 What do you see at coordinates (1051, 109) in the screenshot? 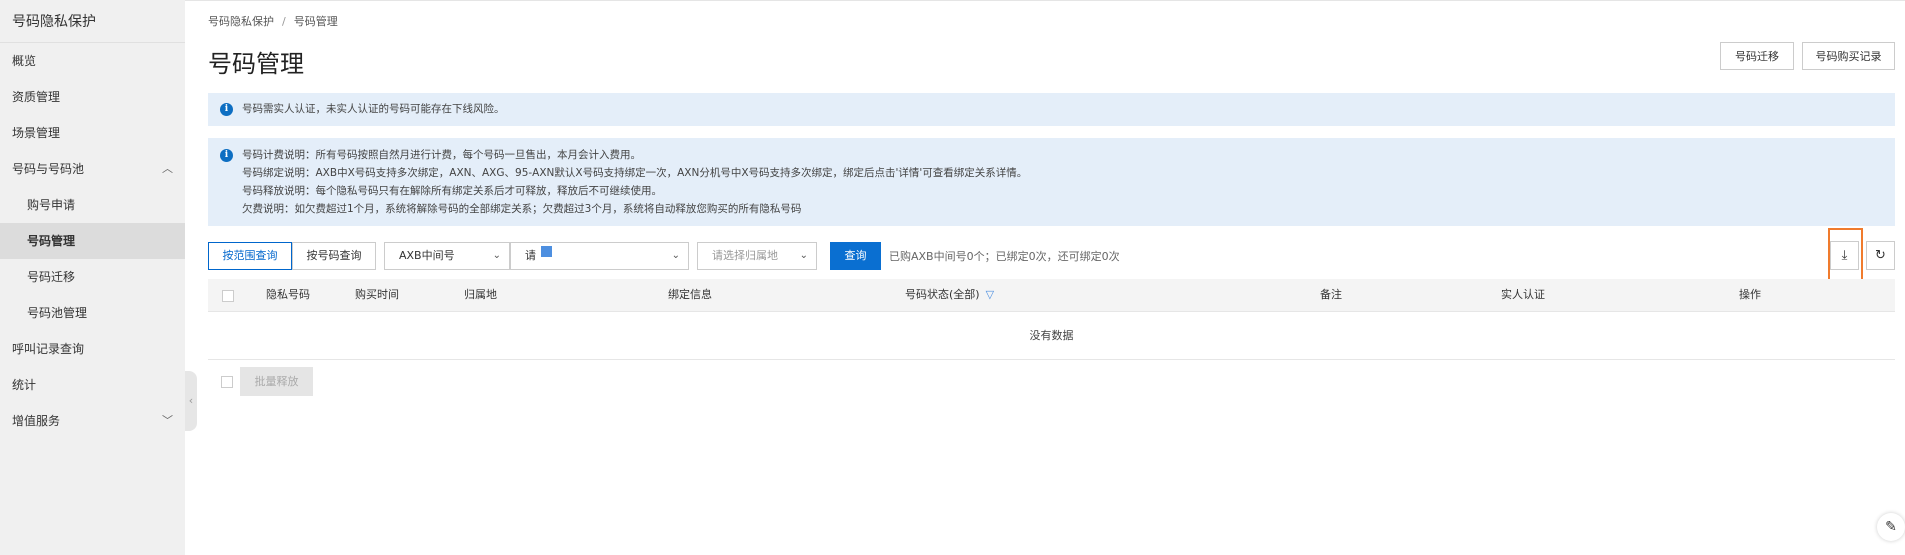
I see `auth-warning-notice: i 号码需实人认证，未实人认证的号码可能存在下线风险。` at bounding box center [1051, 109].